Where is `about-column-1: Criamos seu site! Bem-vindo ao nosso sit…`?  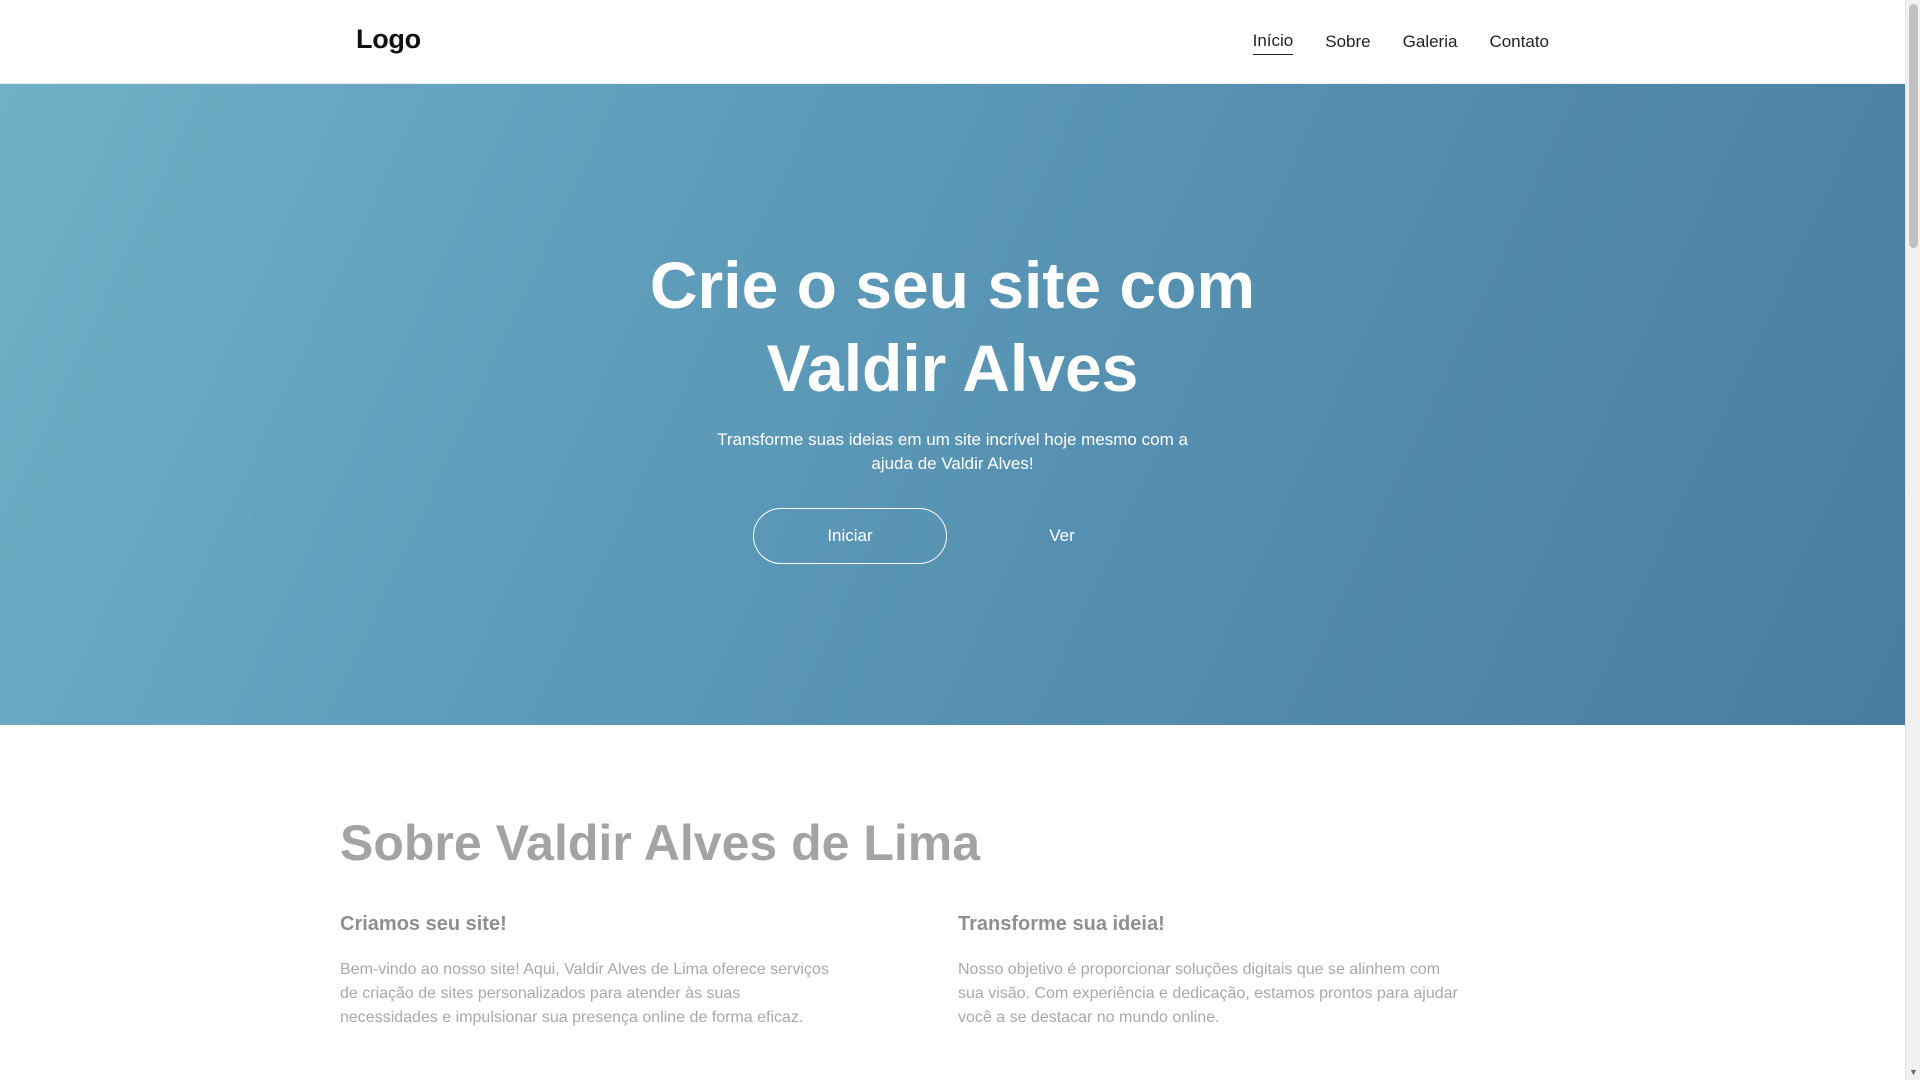
about-column-1: Criamos seu site! Bem-vindo ao nosso sit… is located at coordinates (590, 970).